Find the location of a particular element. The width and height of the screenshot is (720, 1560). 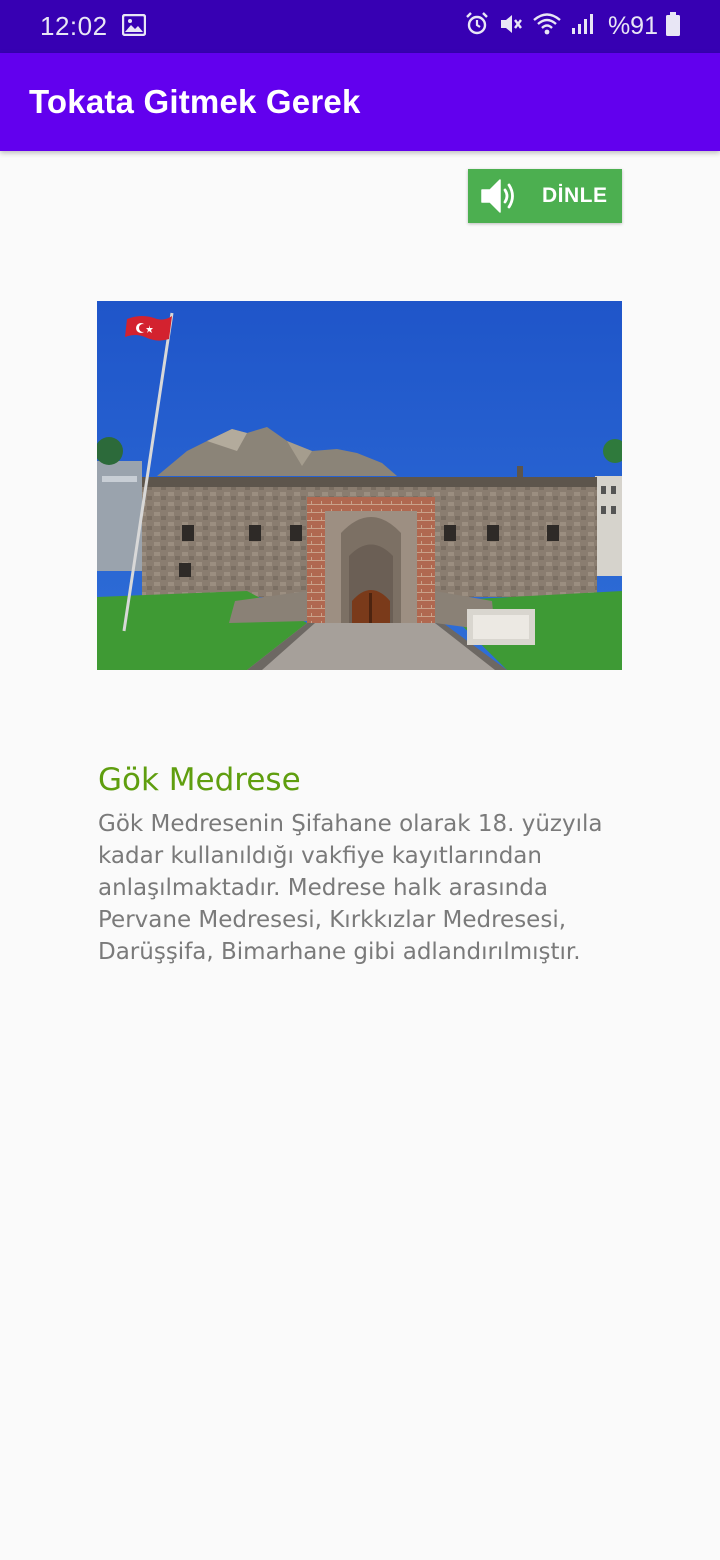

status-right: %91 is located at coordinates (572, 26).